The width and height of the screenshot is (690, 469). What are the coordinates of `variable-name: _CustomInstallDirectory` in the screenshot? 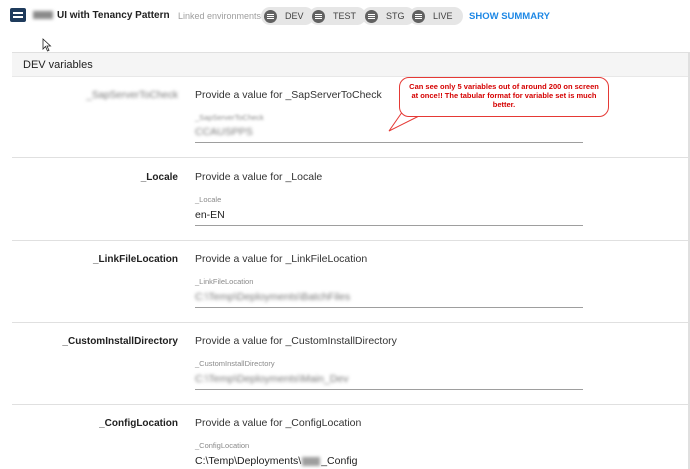 It's located at (120, 341).